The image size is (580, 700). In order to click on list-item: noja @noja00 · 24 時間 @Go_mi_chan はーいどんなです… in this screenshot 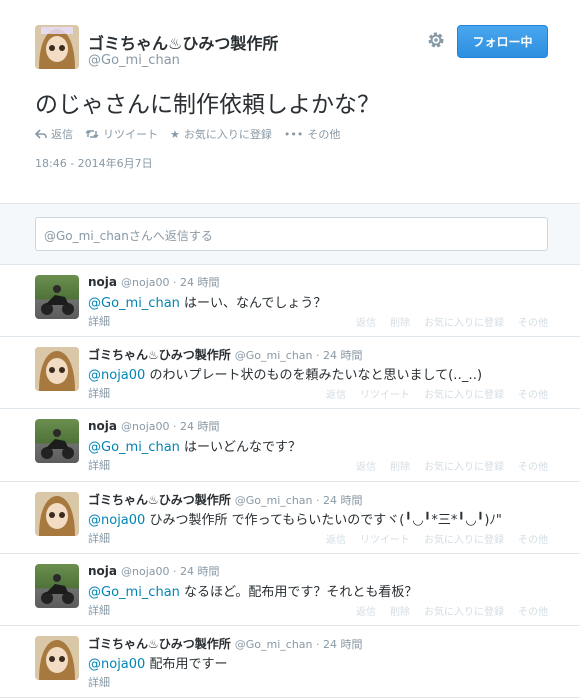, I will do `click(290, 445)`.